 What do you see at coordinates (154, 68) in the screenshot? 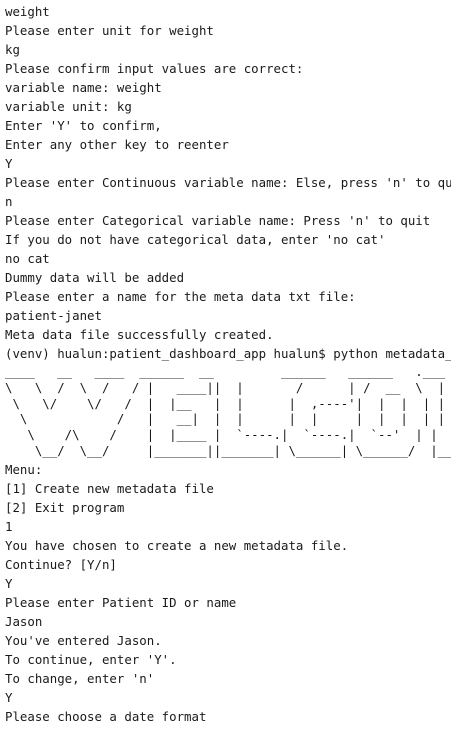
I see `terminal-line: Please confirm input values are correct:` at bounding box center [154, 68].